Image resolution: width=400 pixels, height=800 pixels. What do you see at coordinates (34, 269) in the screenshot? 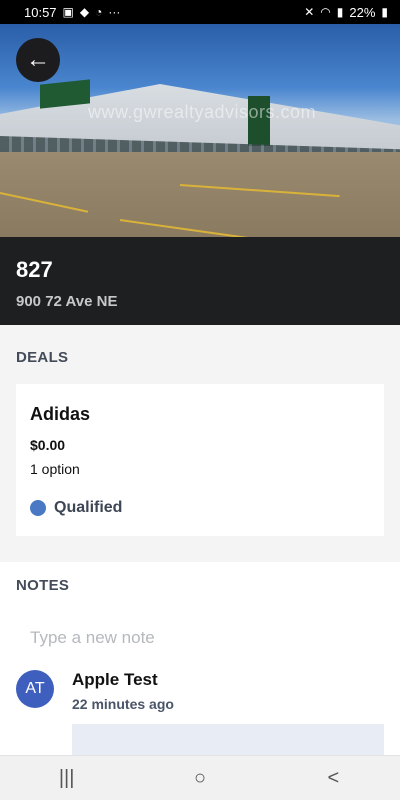
I see `property-title: 827` at bounding box center [34, 269].